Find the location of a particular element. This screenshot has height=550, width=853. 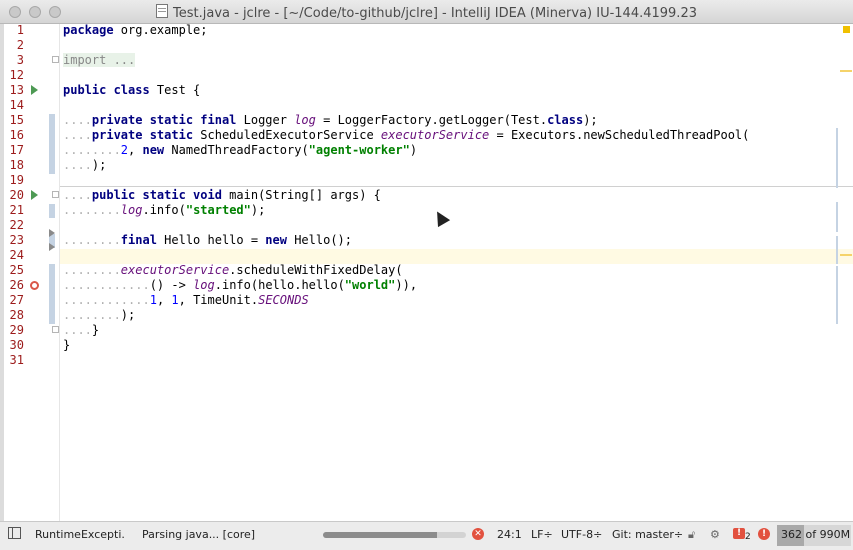

progress-fill is located at coordinates (380, 535).